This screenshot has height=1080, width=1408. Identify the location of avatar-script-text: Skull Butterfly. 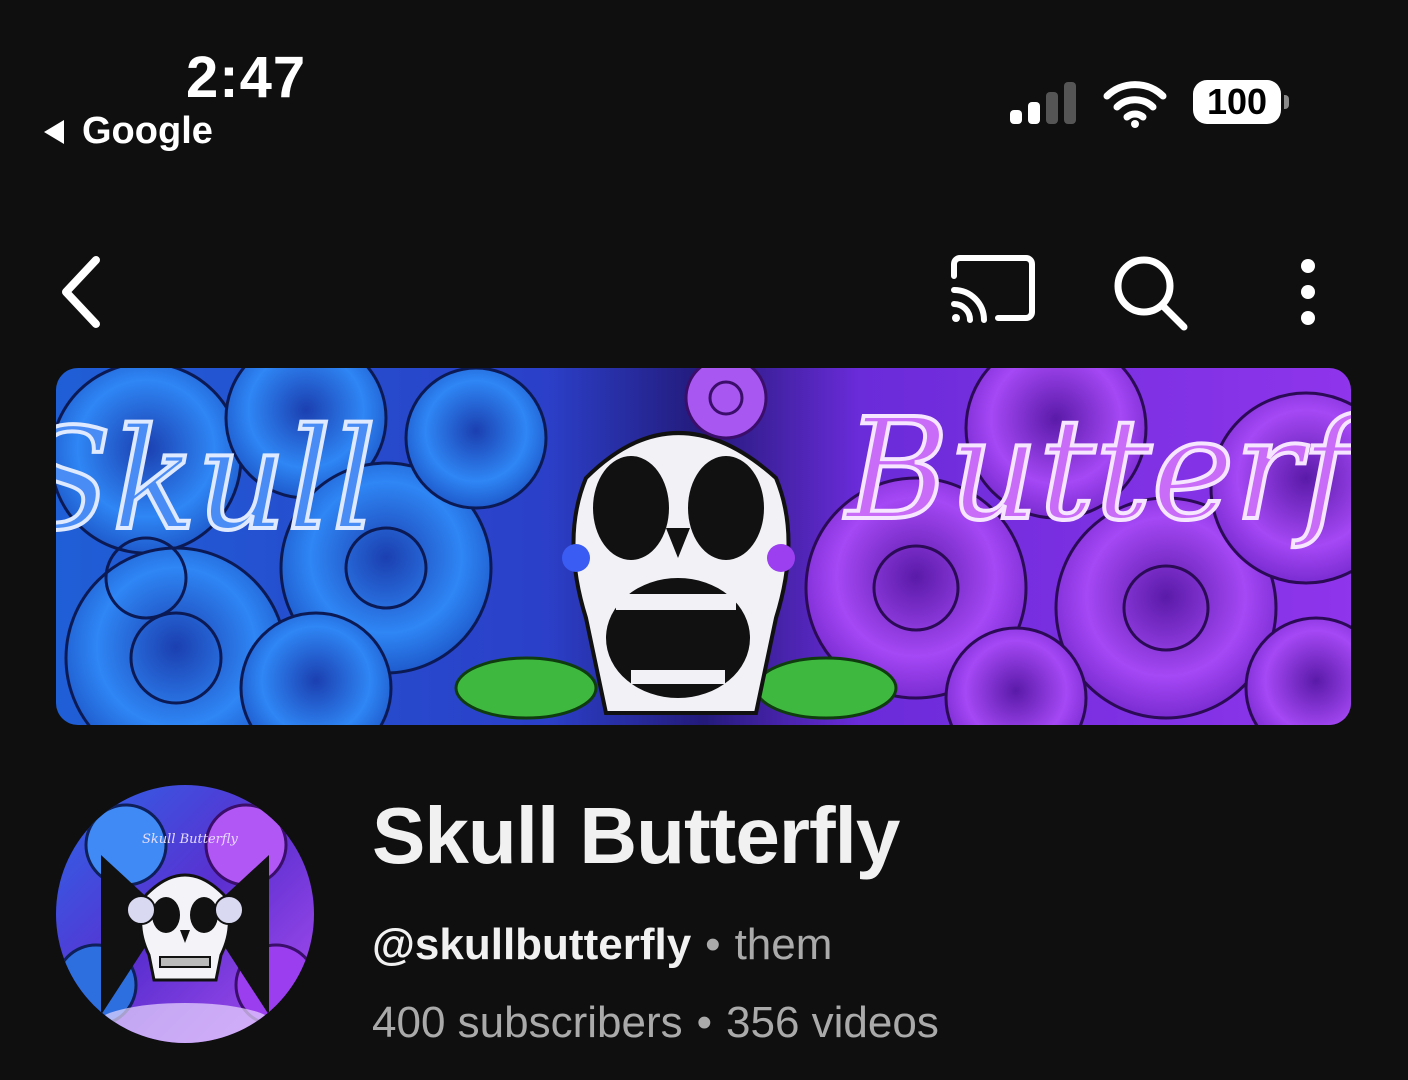
(190, 839).